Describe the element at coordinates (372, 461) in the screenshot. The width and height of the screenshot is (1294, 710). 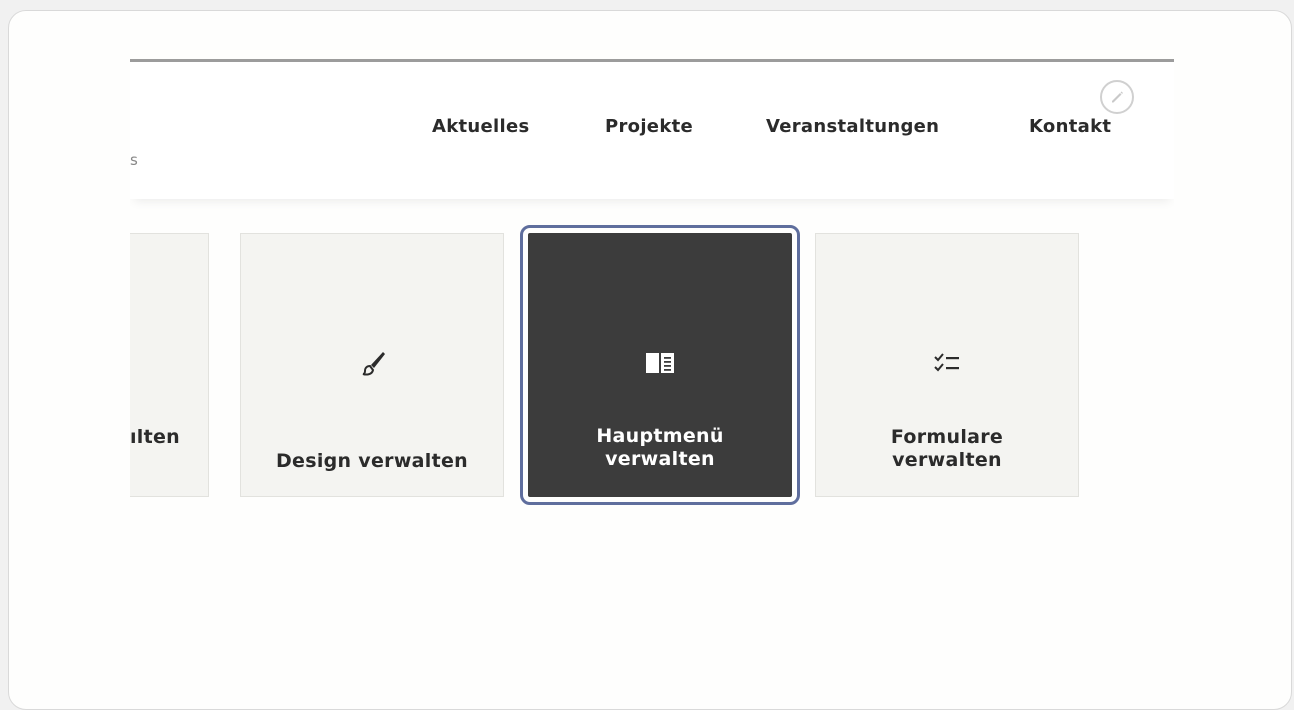
I see `tile-label: Design verwalten` at that location.